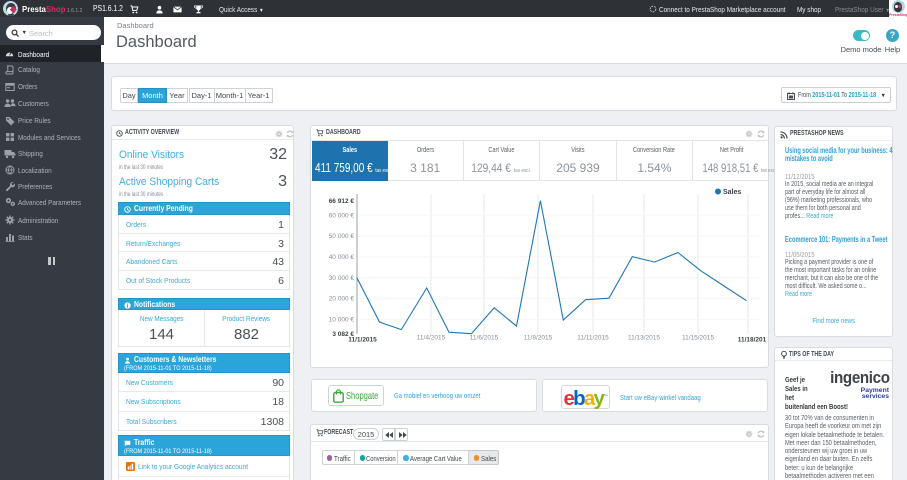 The height and width of the screenshot is (480, 907). Describe the element at coordinates (342, 215) in the screenshot. I see `svg-text: 60 000 €` at that location.